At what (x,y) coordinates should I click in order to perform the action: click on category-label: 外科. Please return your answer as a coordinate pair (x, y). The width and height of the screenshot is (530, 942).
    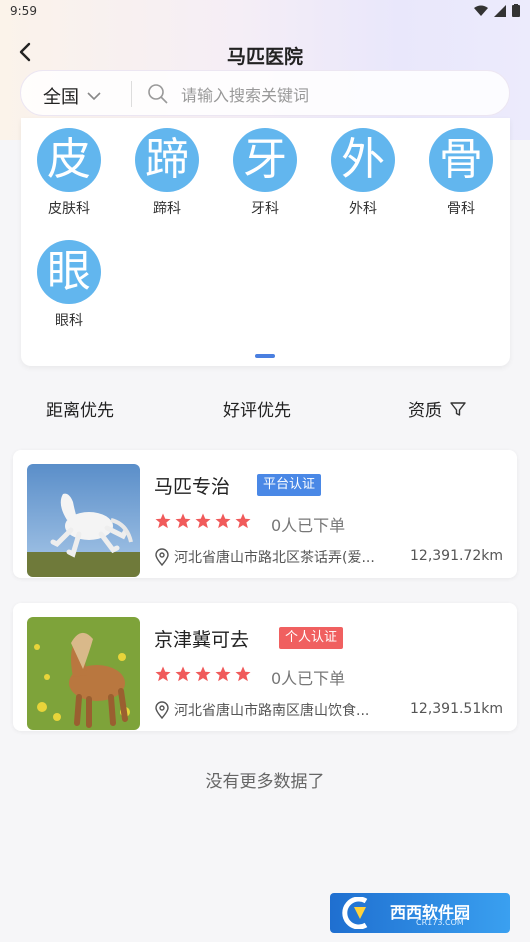
    Looking at the image, I should click on (363, 209).